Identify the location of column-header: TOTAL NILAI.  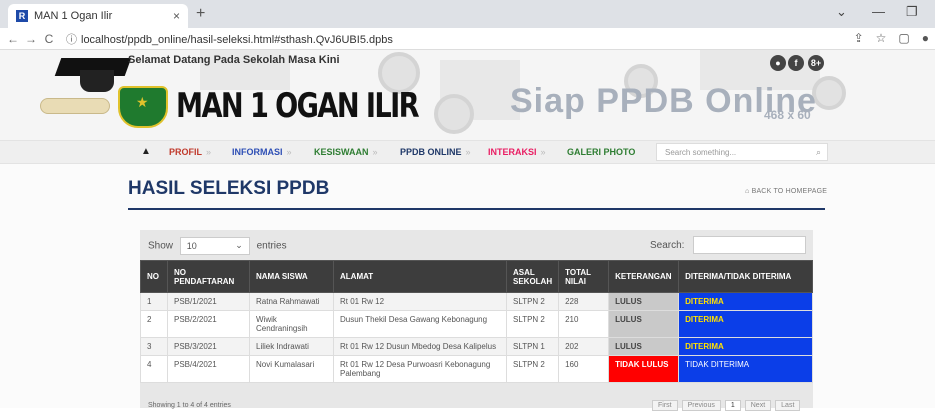
(584, 276).